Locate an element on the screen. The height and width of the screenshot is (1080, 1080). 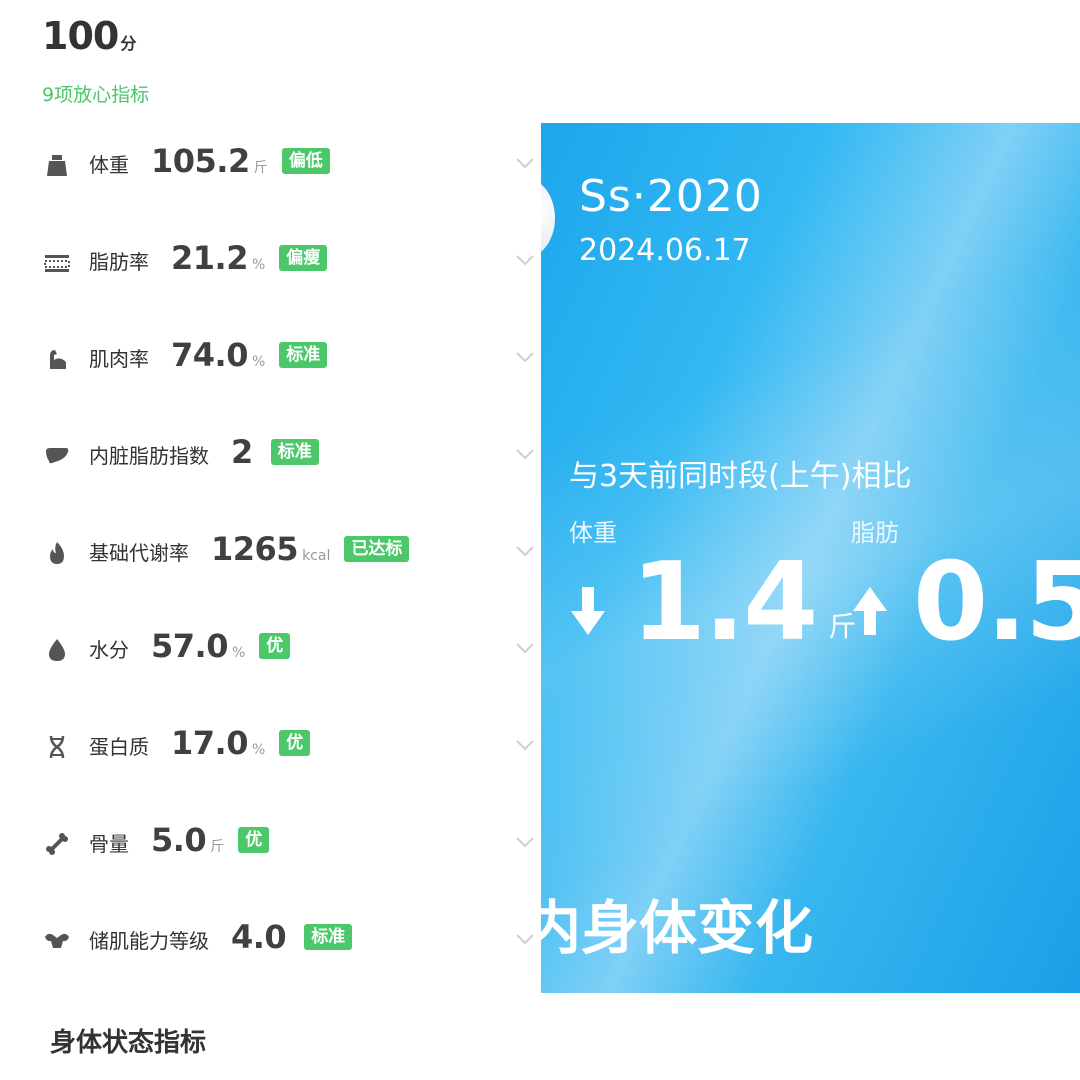
weight-change-value: 1.4 is located at coordinates (724, 602).